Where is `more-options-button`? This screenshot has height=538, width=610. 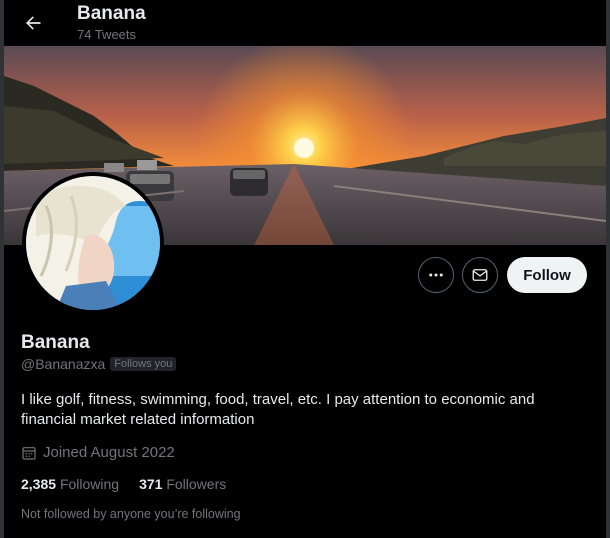 more-options-button is located at coordinates (436, 275).